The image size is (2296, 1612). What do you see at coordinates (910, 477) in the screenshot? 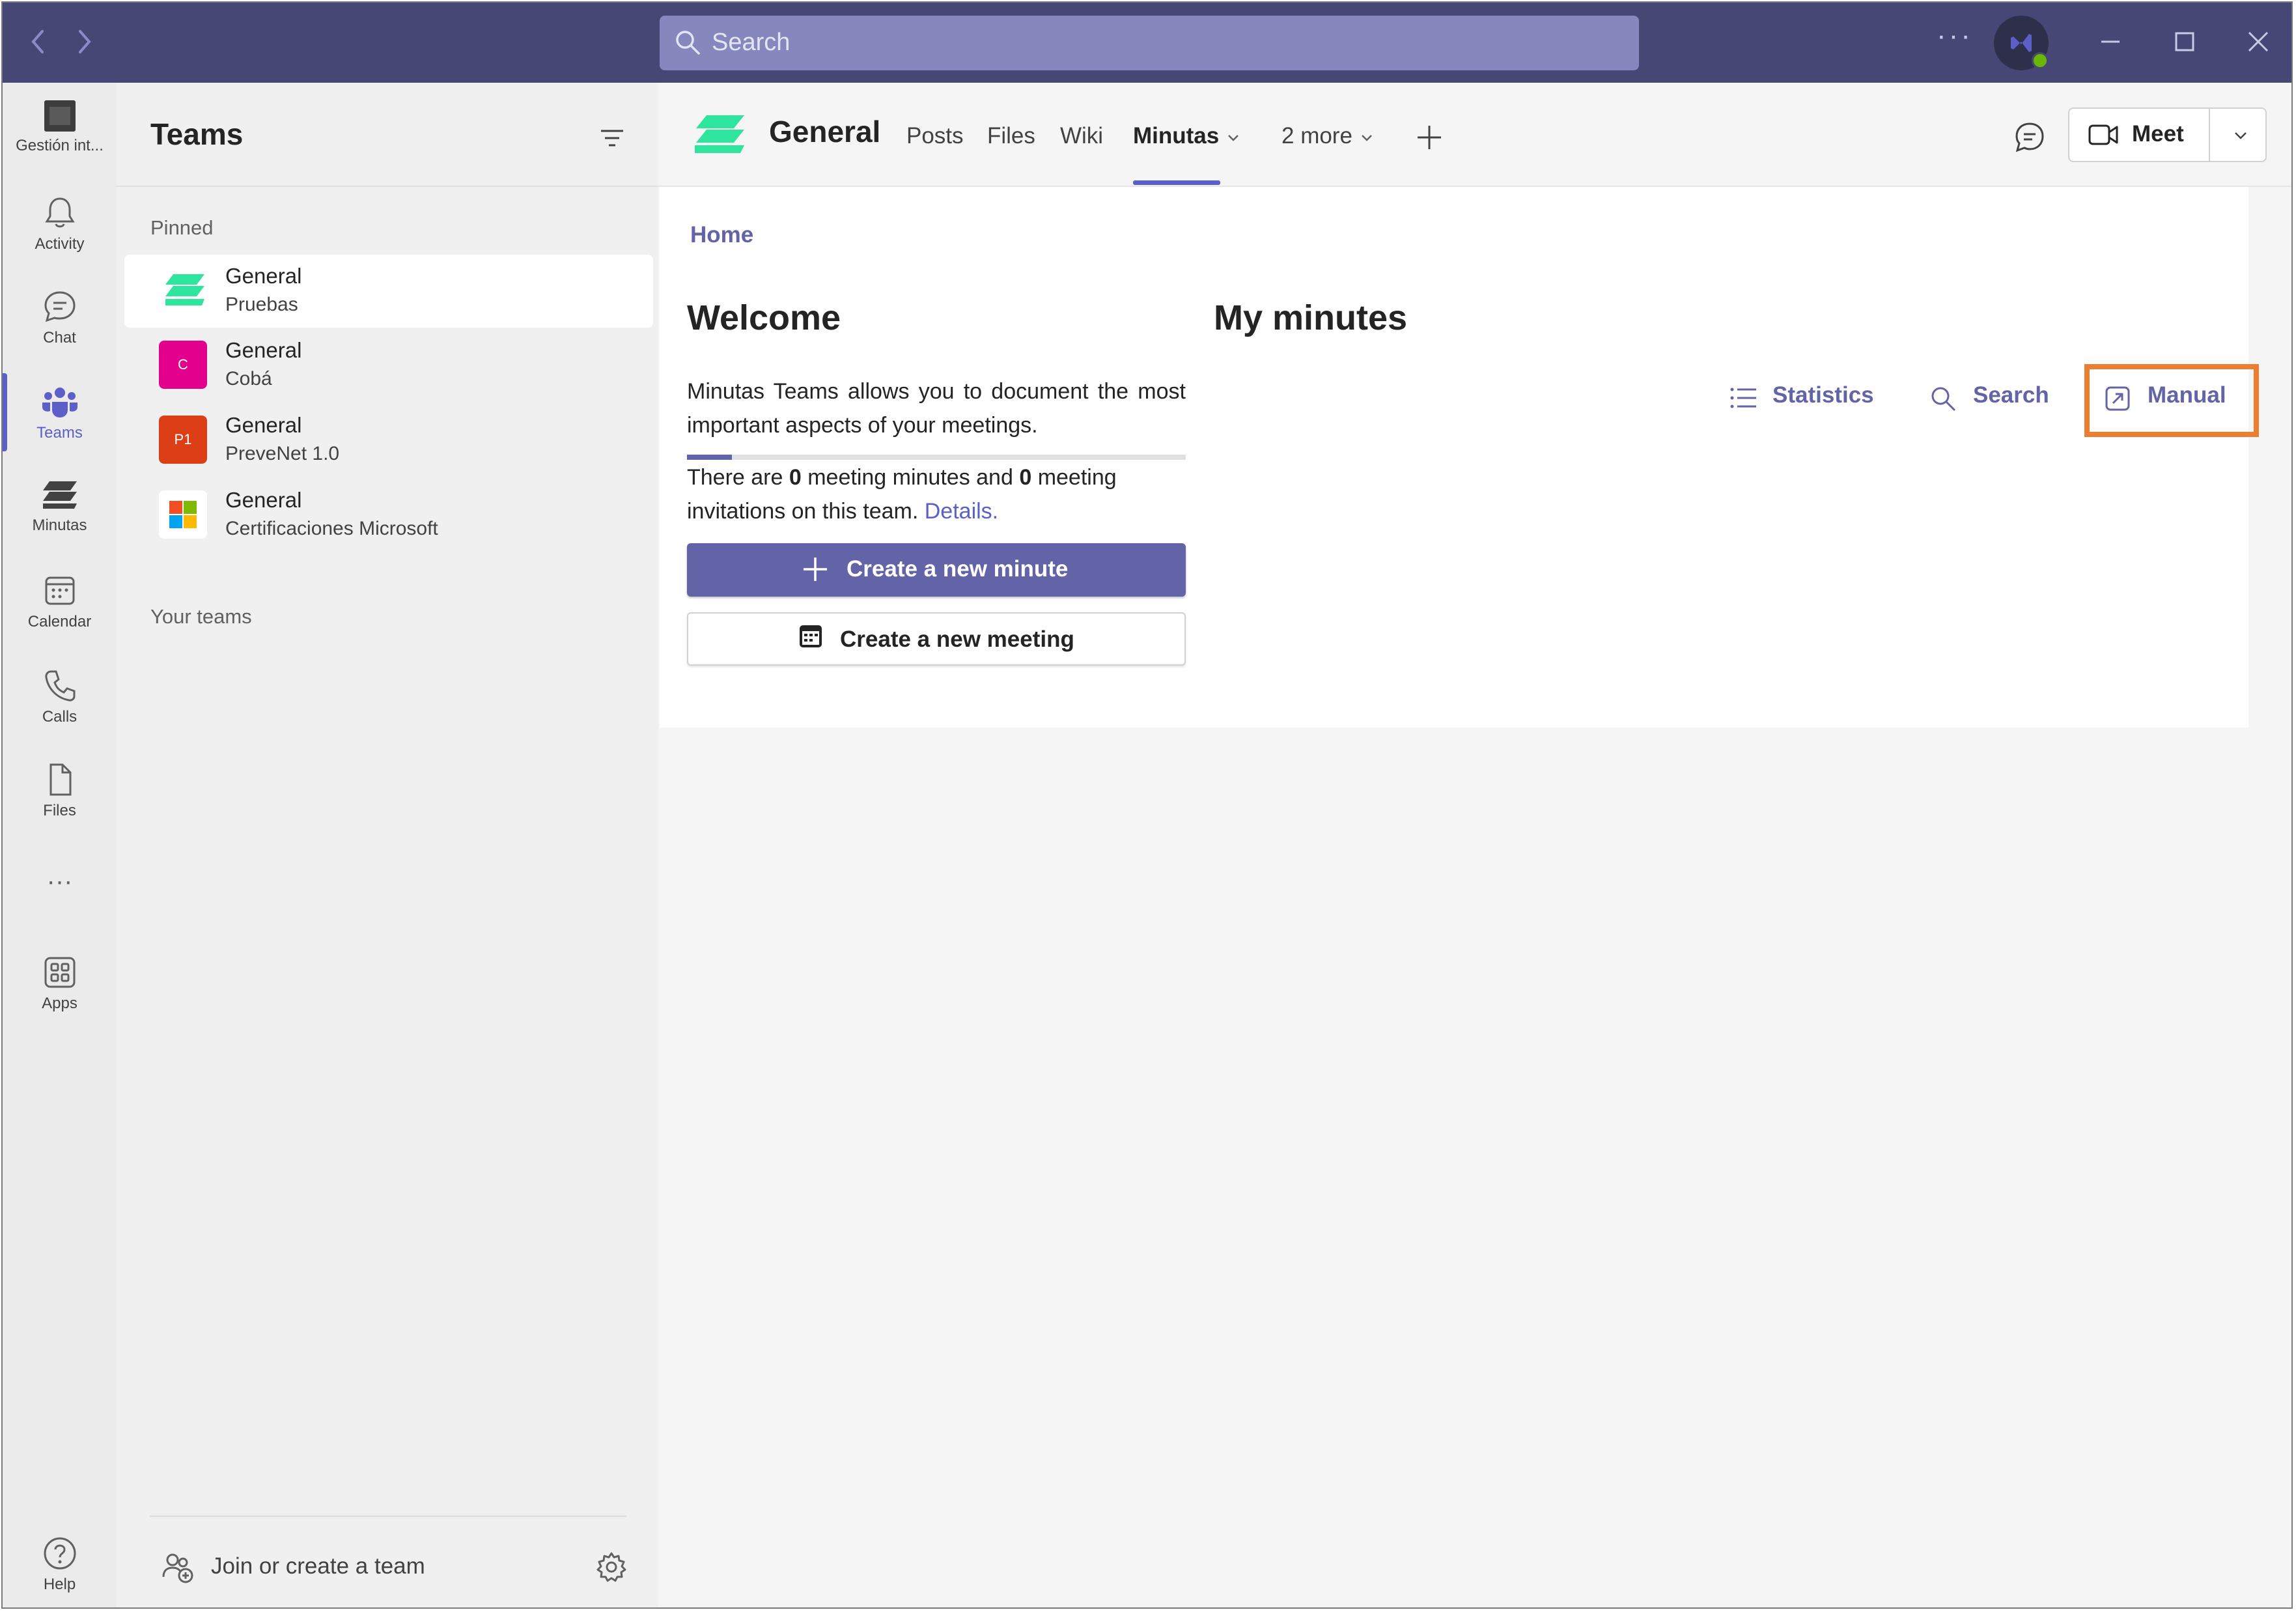
I see `counts-middle: meeting minutes and` at bounding box center [910, 477].